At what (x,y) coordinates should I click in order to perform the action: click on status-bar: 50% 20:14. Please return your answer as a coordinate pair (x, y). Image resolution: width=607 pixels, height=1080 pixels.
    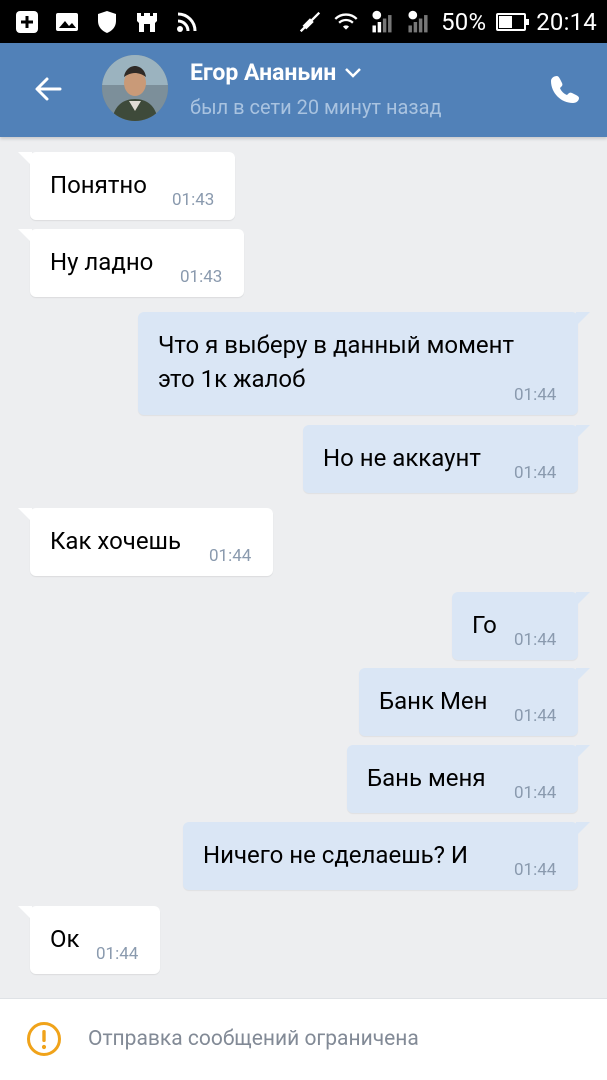
    Looking at the image, I should click on (303, 21).